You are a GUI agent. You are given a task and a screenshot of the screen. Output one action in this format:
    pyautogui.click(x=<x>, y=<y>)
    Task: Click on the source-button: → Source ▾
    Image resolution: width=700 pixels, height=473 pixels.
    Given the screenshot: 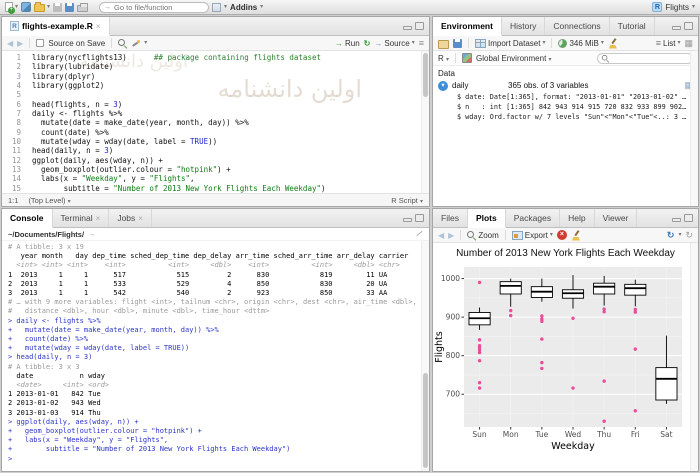 What is the action you would take?
    pyautogui.click(x=394, y=43)
    